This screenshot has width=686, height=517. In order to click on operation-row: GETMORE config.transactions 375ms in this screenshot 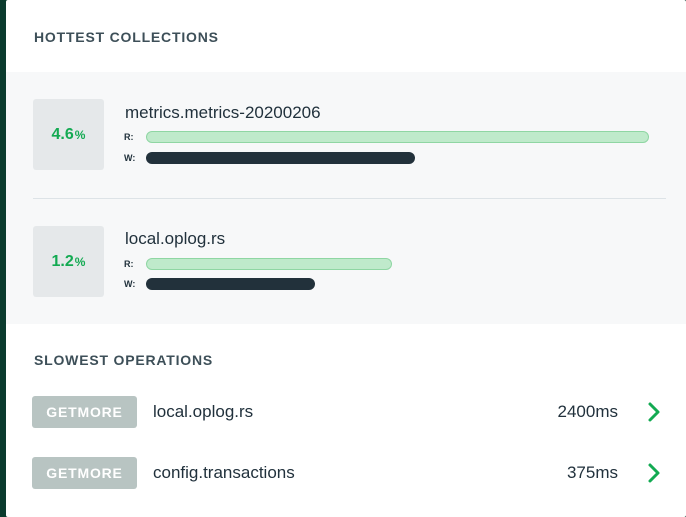, I will do `click(346, 474)`.